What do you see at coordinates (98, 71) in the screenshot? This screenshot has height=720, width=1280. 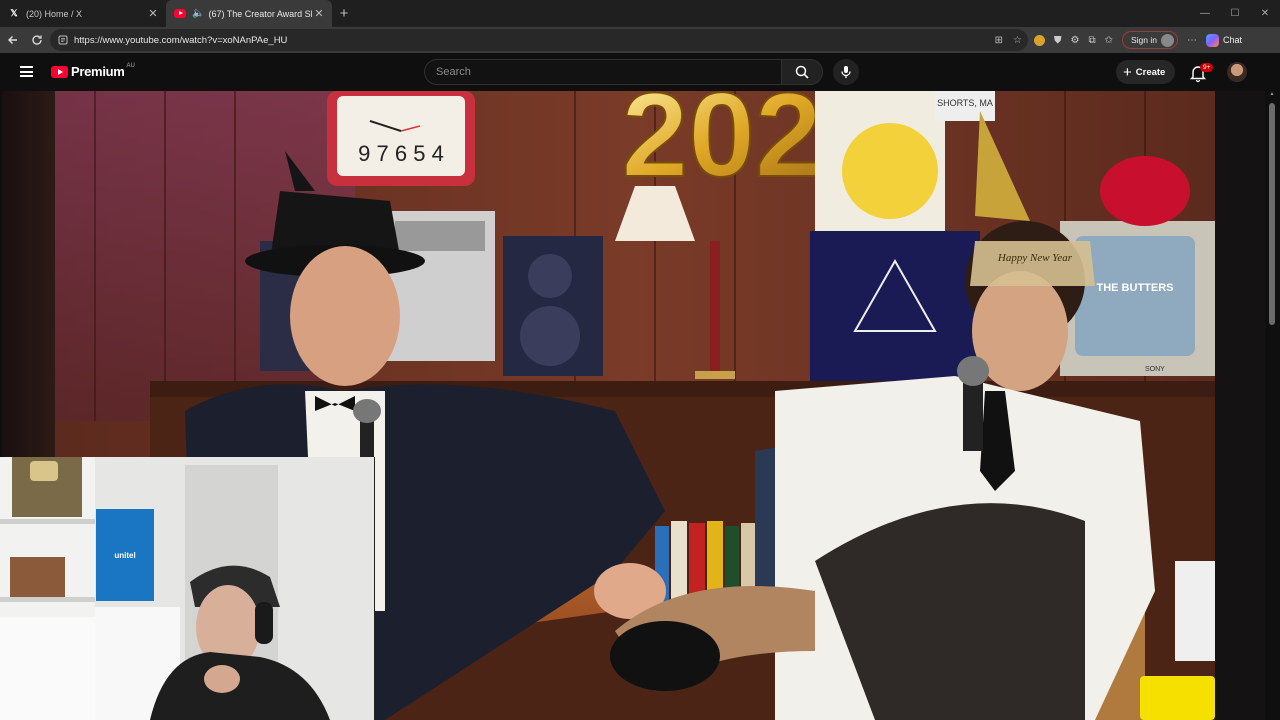 I see `logo-text: Premium` at bounding box center [98, 71].